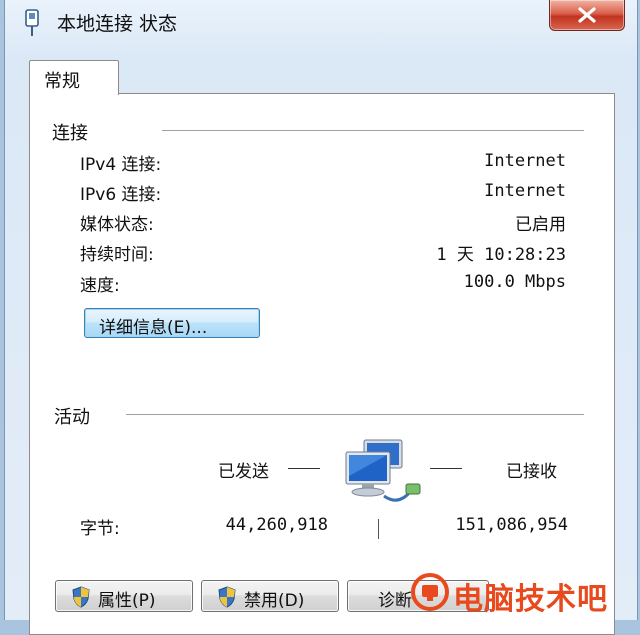  I want to click on watermark: 电脑技术吧, so click(521, 593).